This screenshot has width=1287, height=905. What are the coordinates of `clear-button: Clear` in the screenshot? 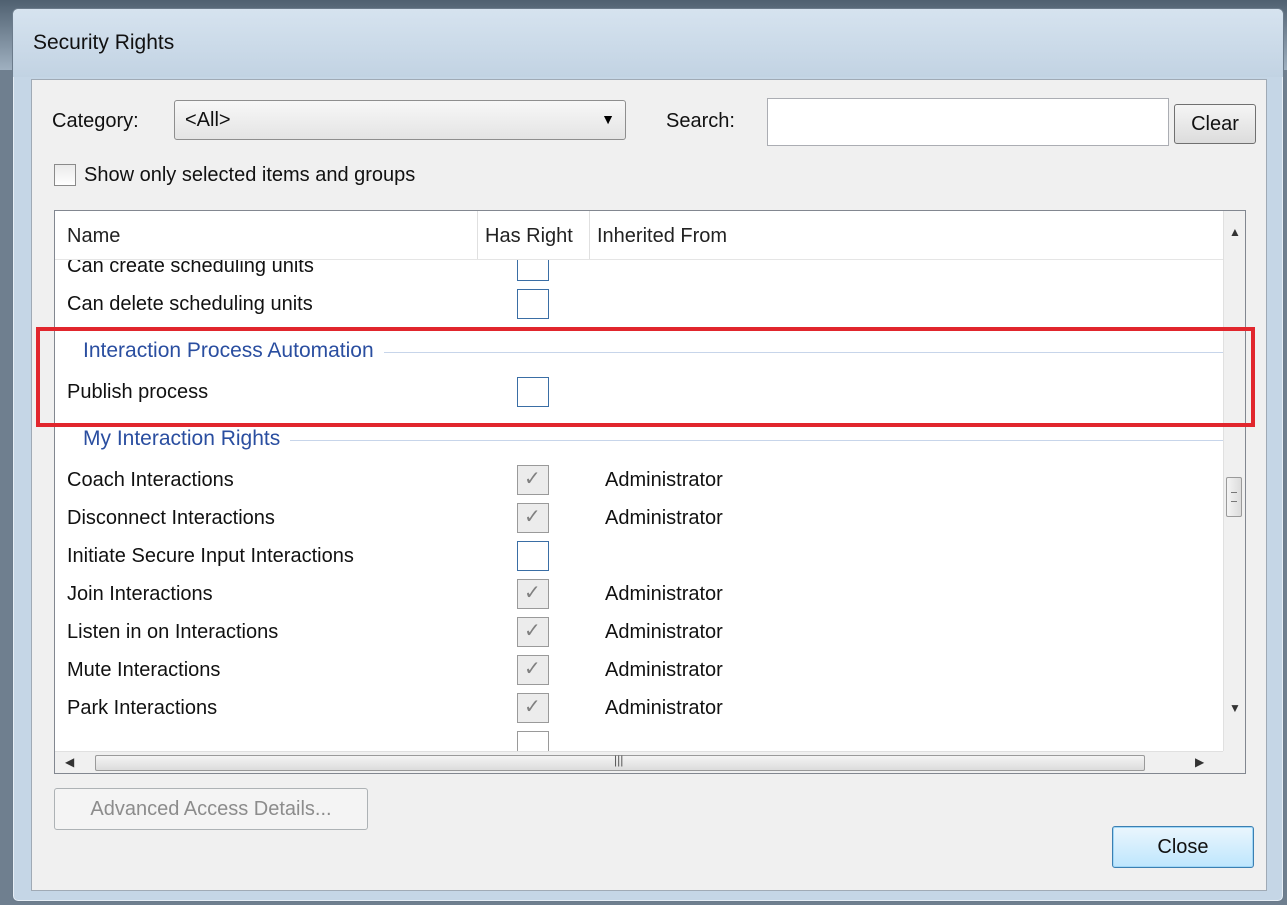 It's located at (1215, 124).